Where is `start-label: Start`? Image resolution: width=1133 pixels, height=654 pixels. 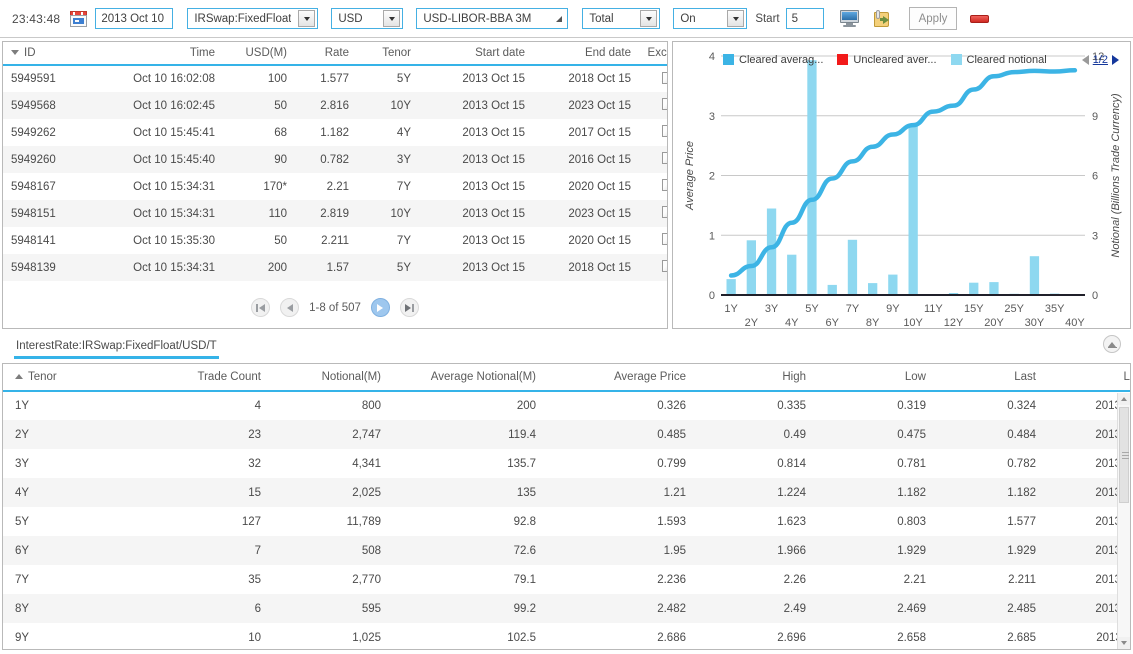
start-label: Start is located at coordinates (767, 18).